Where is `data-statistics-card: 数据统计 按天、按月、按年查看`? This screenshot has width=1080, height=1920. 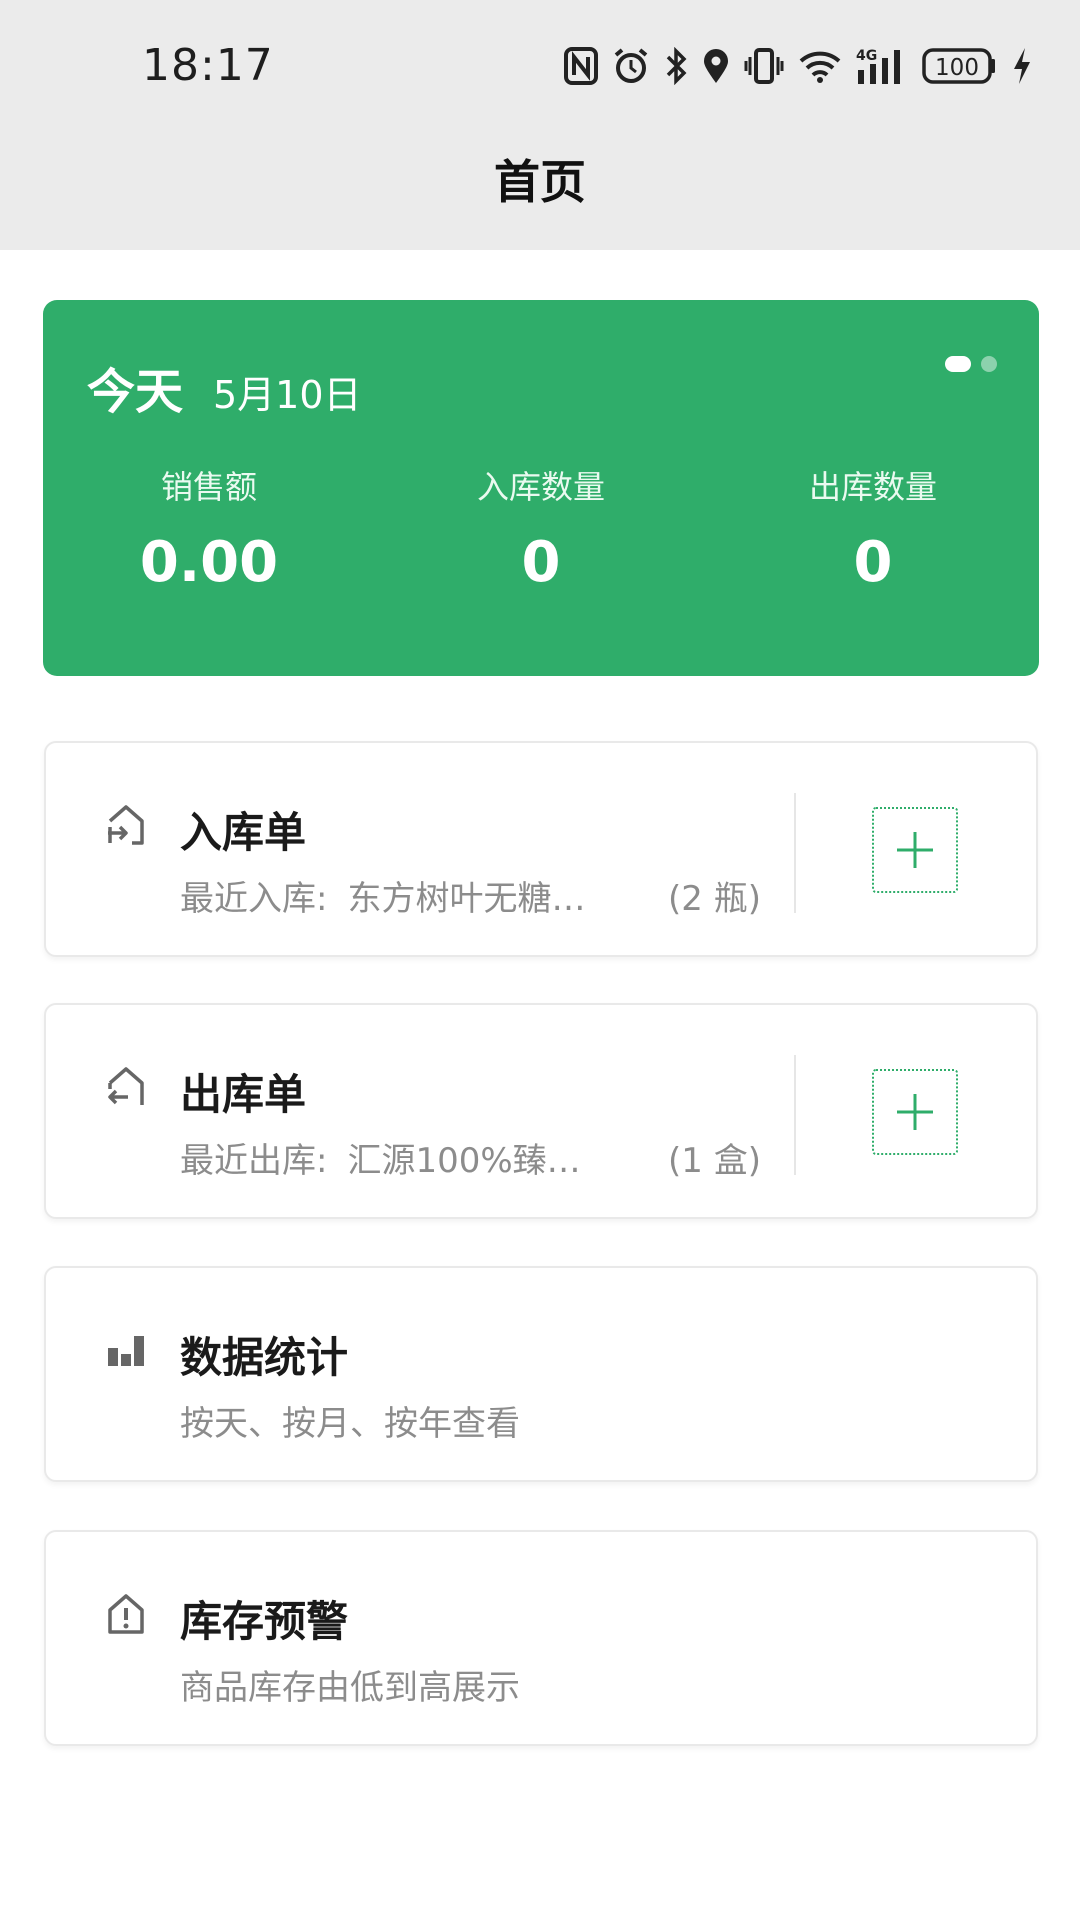 data-statistics-card: 数据统计 按天、按月、按年查看 is located at coordinates (541, 1374).